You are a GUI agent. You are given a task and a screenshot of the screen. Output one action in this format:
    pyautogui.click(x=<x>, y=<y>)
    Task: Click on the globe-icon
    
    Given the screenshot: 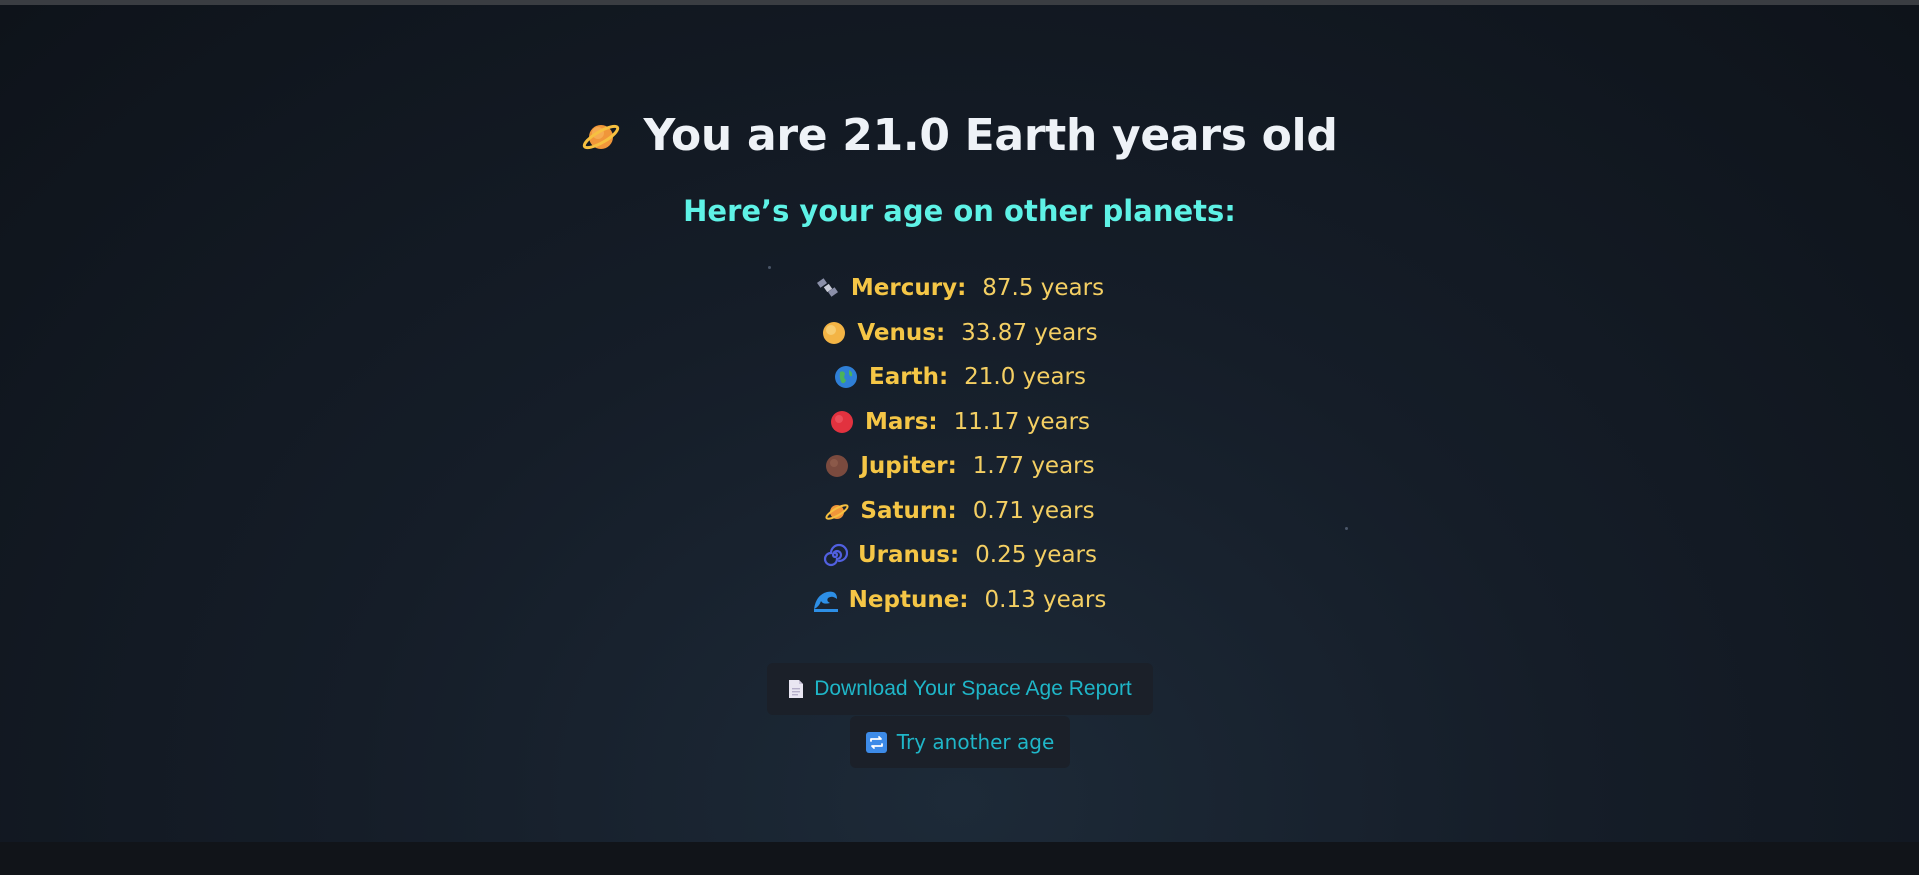 What is the action you would take?
    pyautogui.click(x=846, y=377)
    